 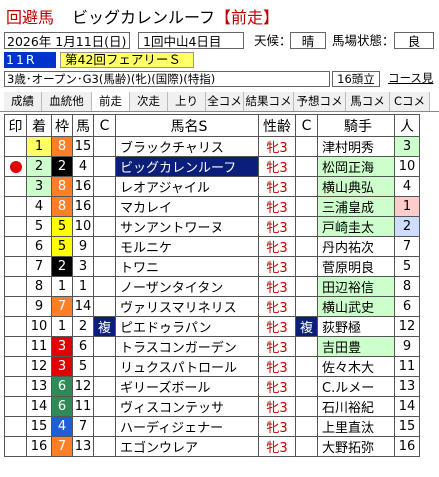 I want to click on horse-name-cell: ハーディジェナー, so click(x=187, y=426).